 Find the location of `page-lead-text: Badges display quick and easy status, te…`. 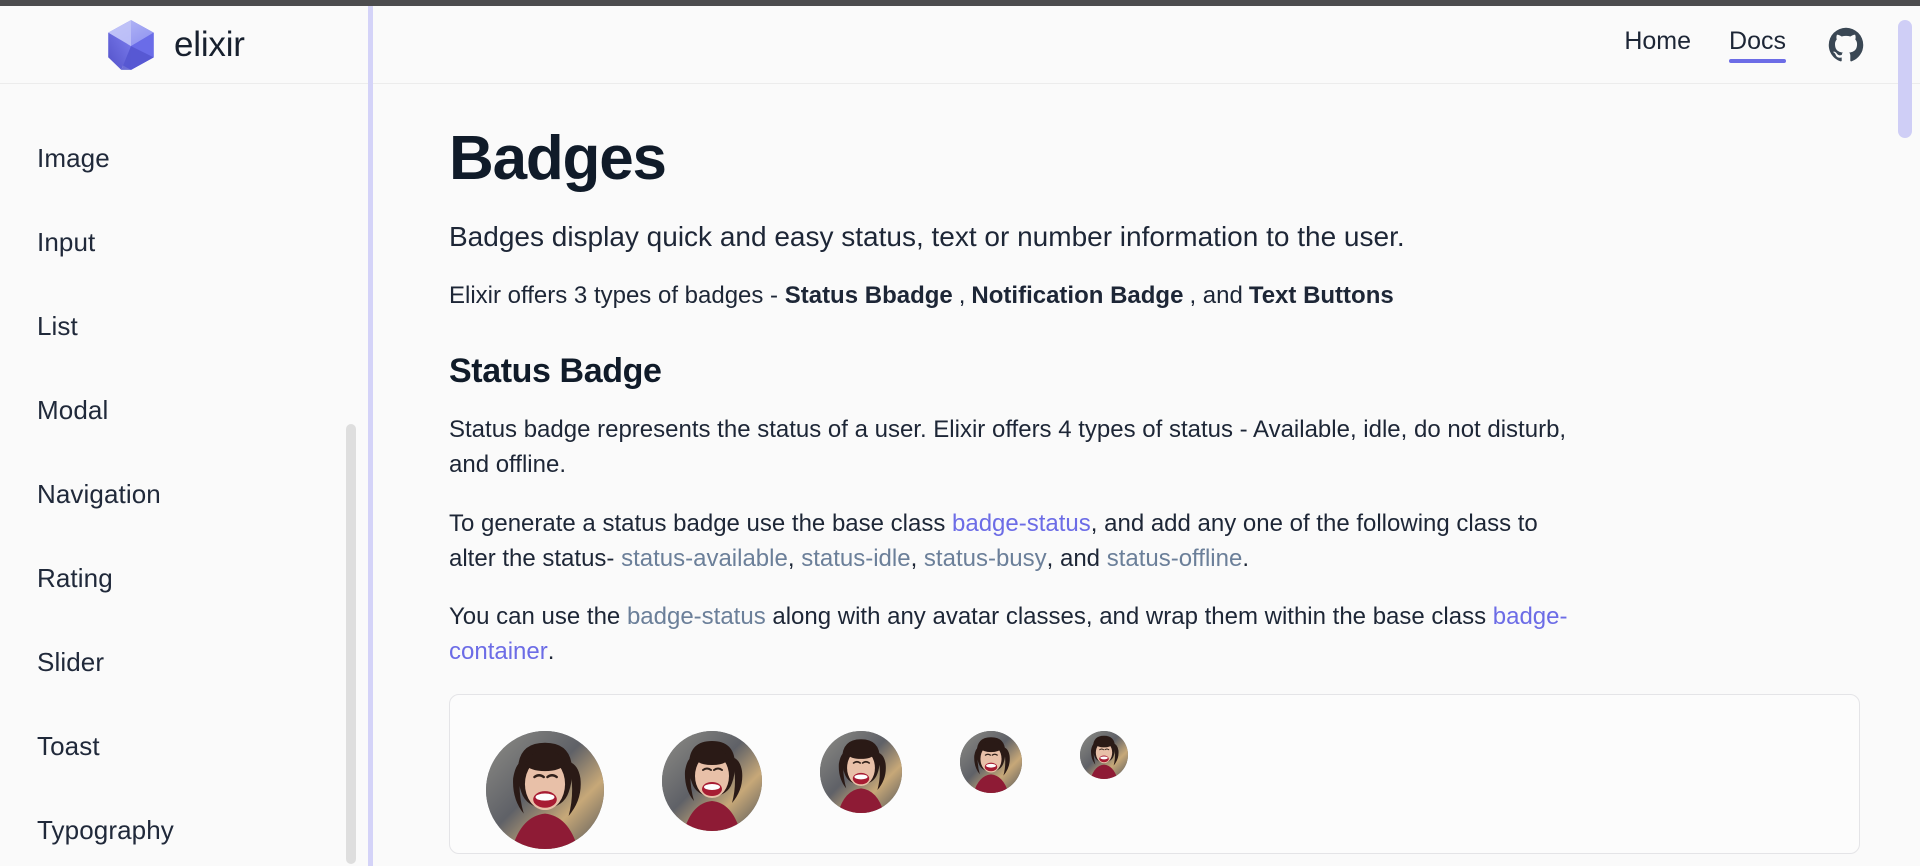

page-lead-text: Badges display quick and easy status, te… is located at coordinates (927, 237).